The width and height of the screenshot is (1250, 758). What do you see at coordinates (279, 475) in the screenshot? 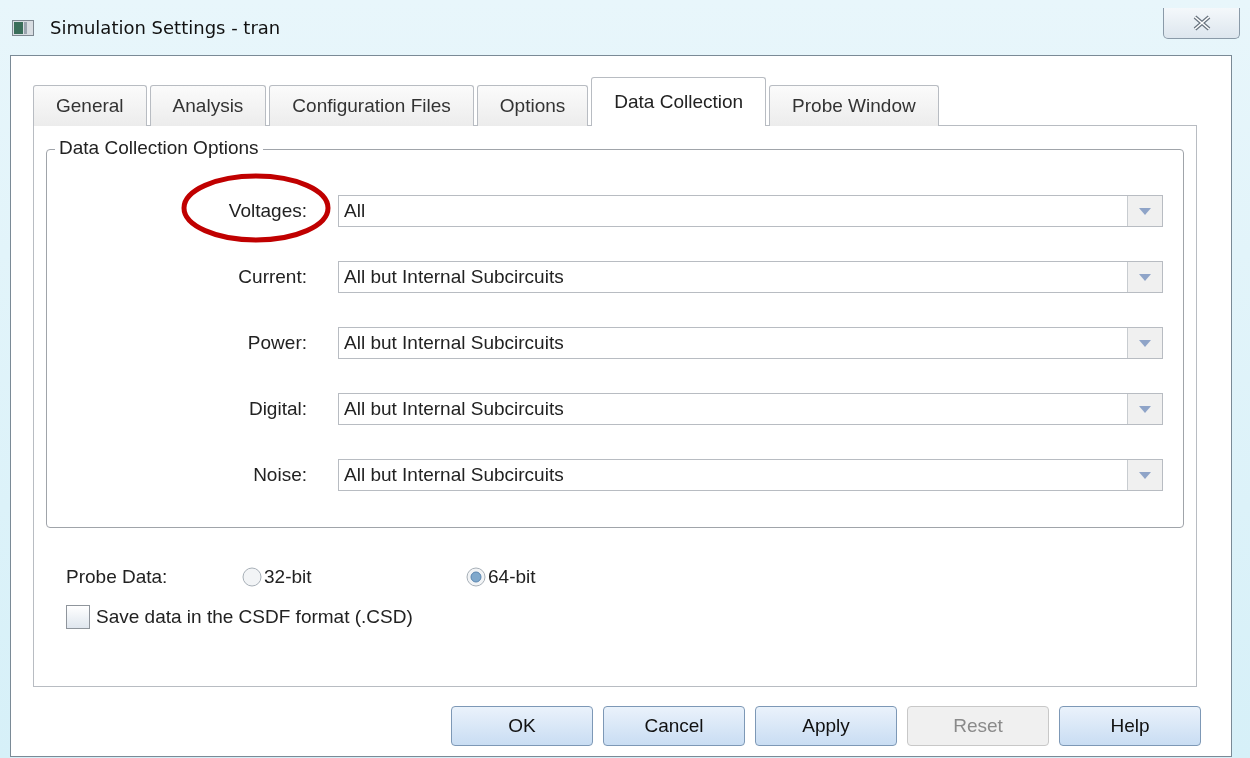
I see `field-label: Noise:` at bounding box center [279, 475].